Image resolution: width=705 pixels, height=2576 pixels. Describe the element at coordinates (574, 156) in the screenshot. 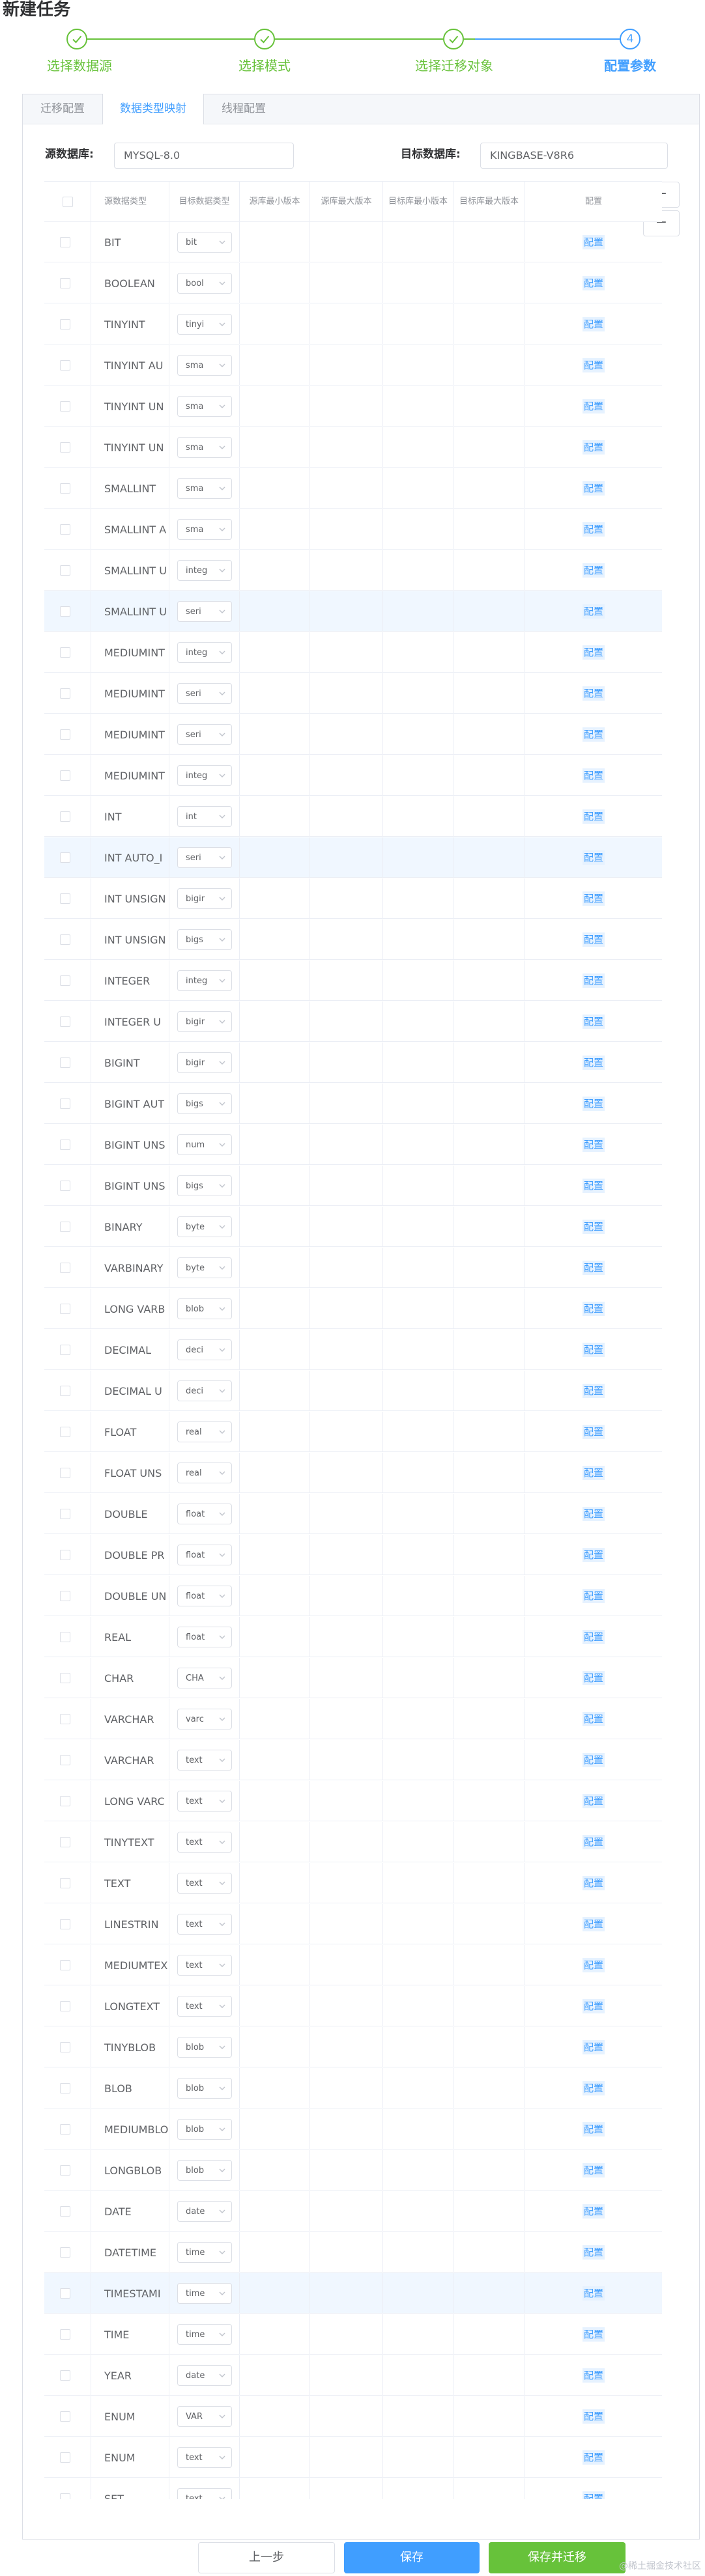

I see `target-db-input: KINGBASE-V8R6` at that location.